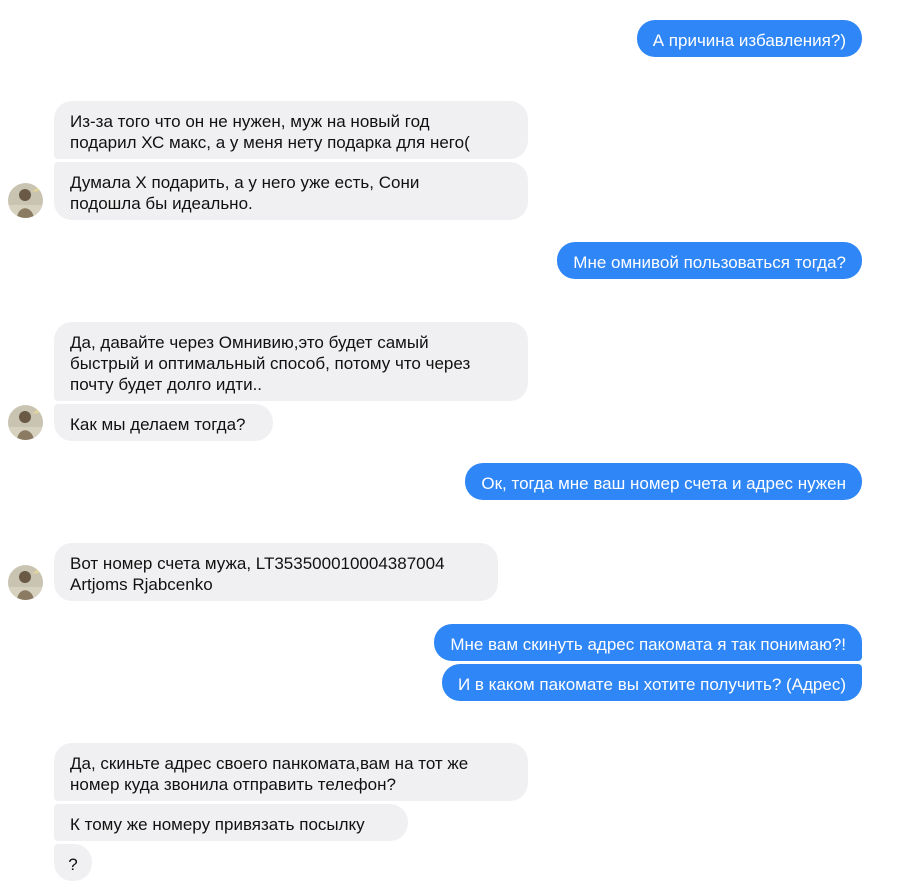 This screenshot has height=881, width=900. Describe the element at coordinates (709, 260) in the screenshot. I see `outgoing-message: Мне омнивой пользоваться тогда?` at that location.